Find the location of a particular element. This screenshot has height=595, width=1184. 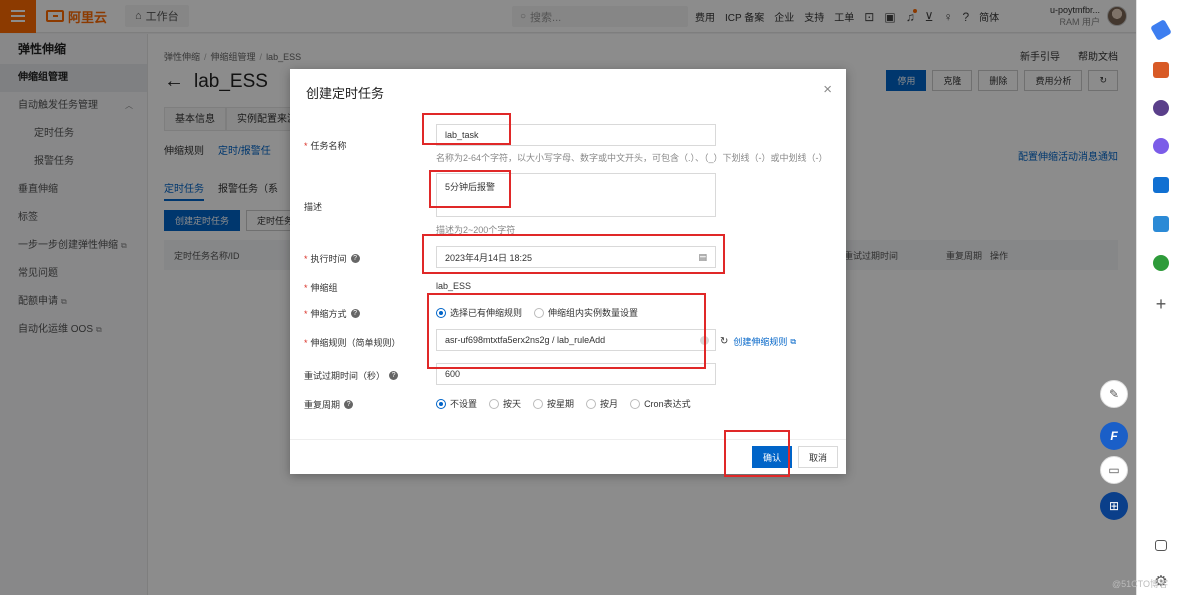

repeat-cycle-label: 重复周期? is located at coordinates (329, 404).